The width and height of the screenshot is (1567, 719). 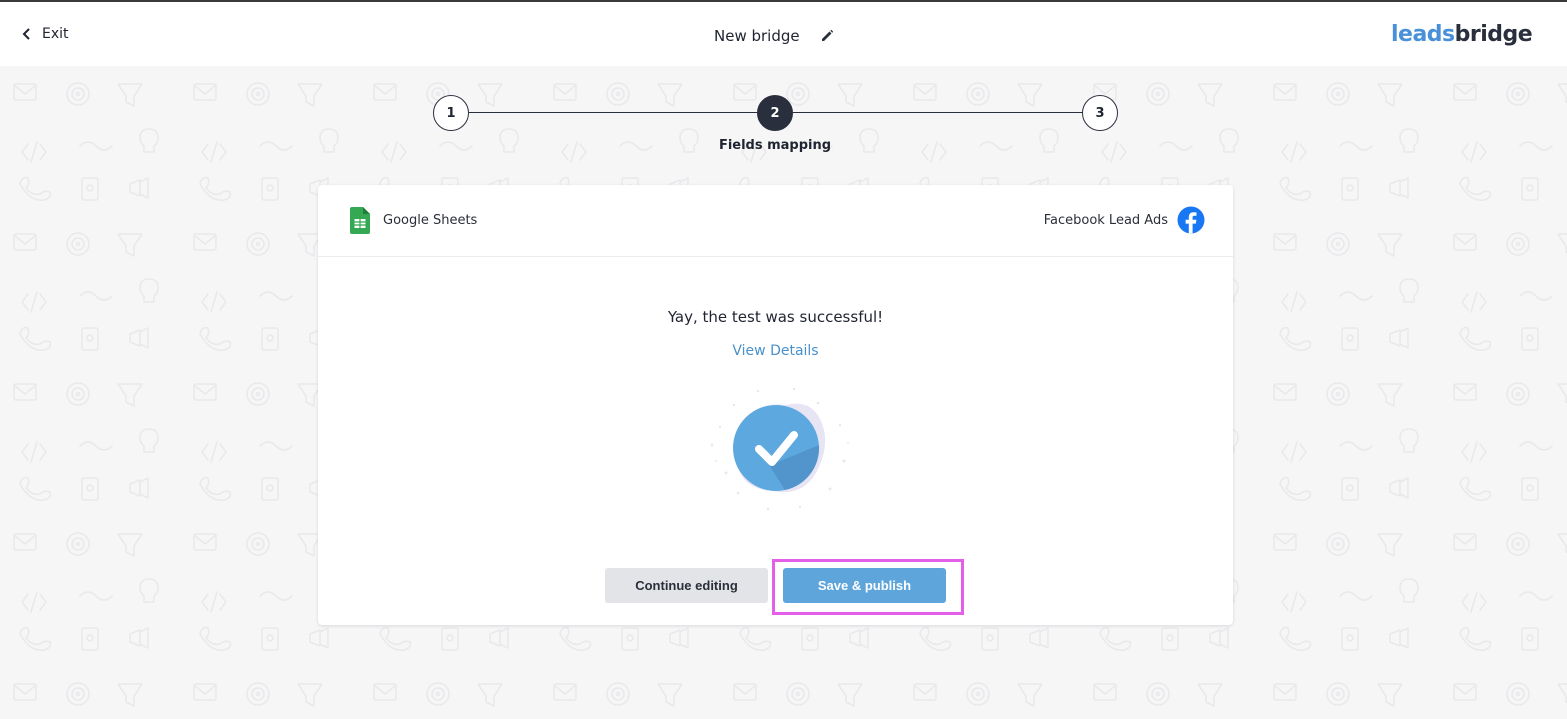 I want to click on step-1: 1, so click(x=451, y=113).